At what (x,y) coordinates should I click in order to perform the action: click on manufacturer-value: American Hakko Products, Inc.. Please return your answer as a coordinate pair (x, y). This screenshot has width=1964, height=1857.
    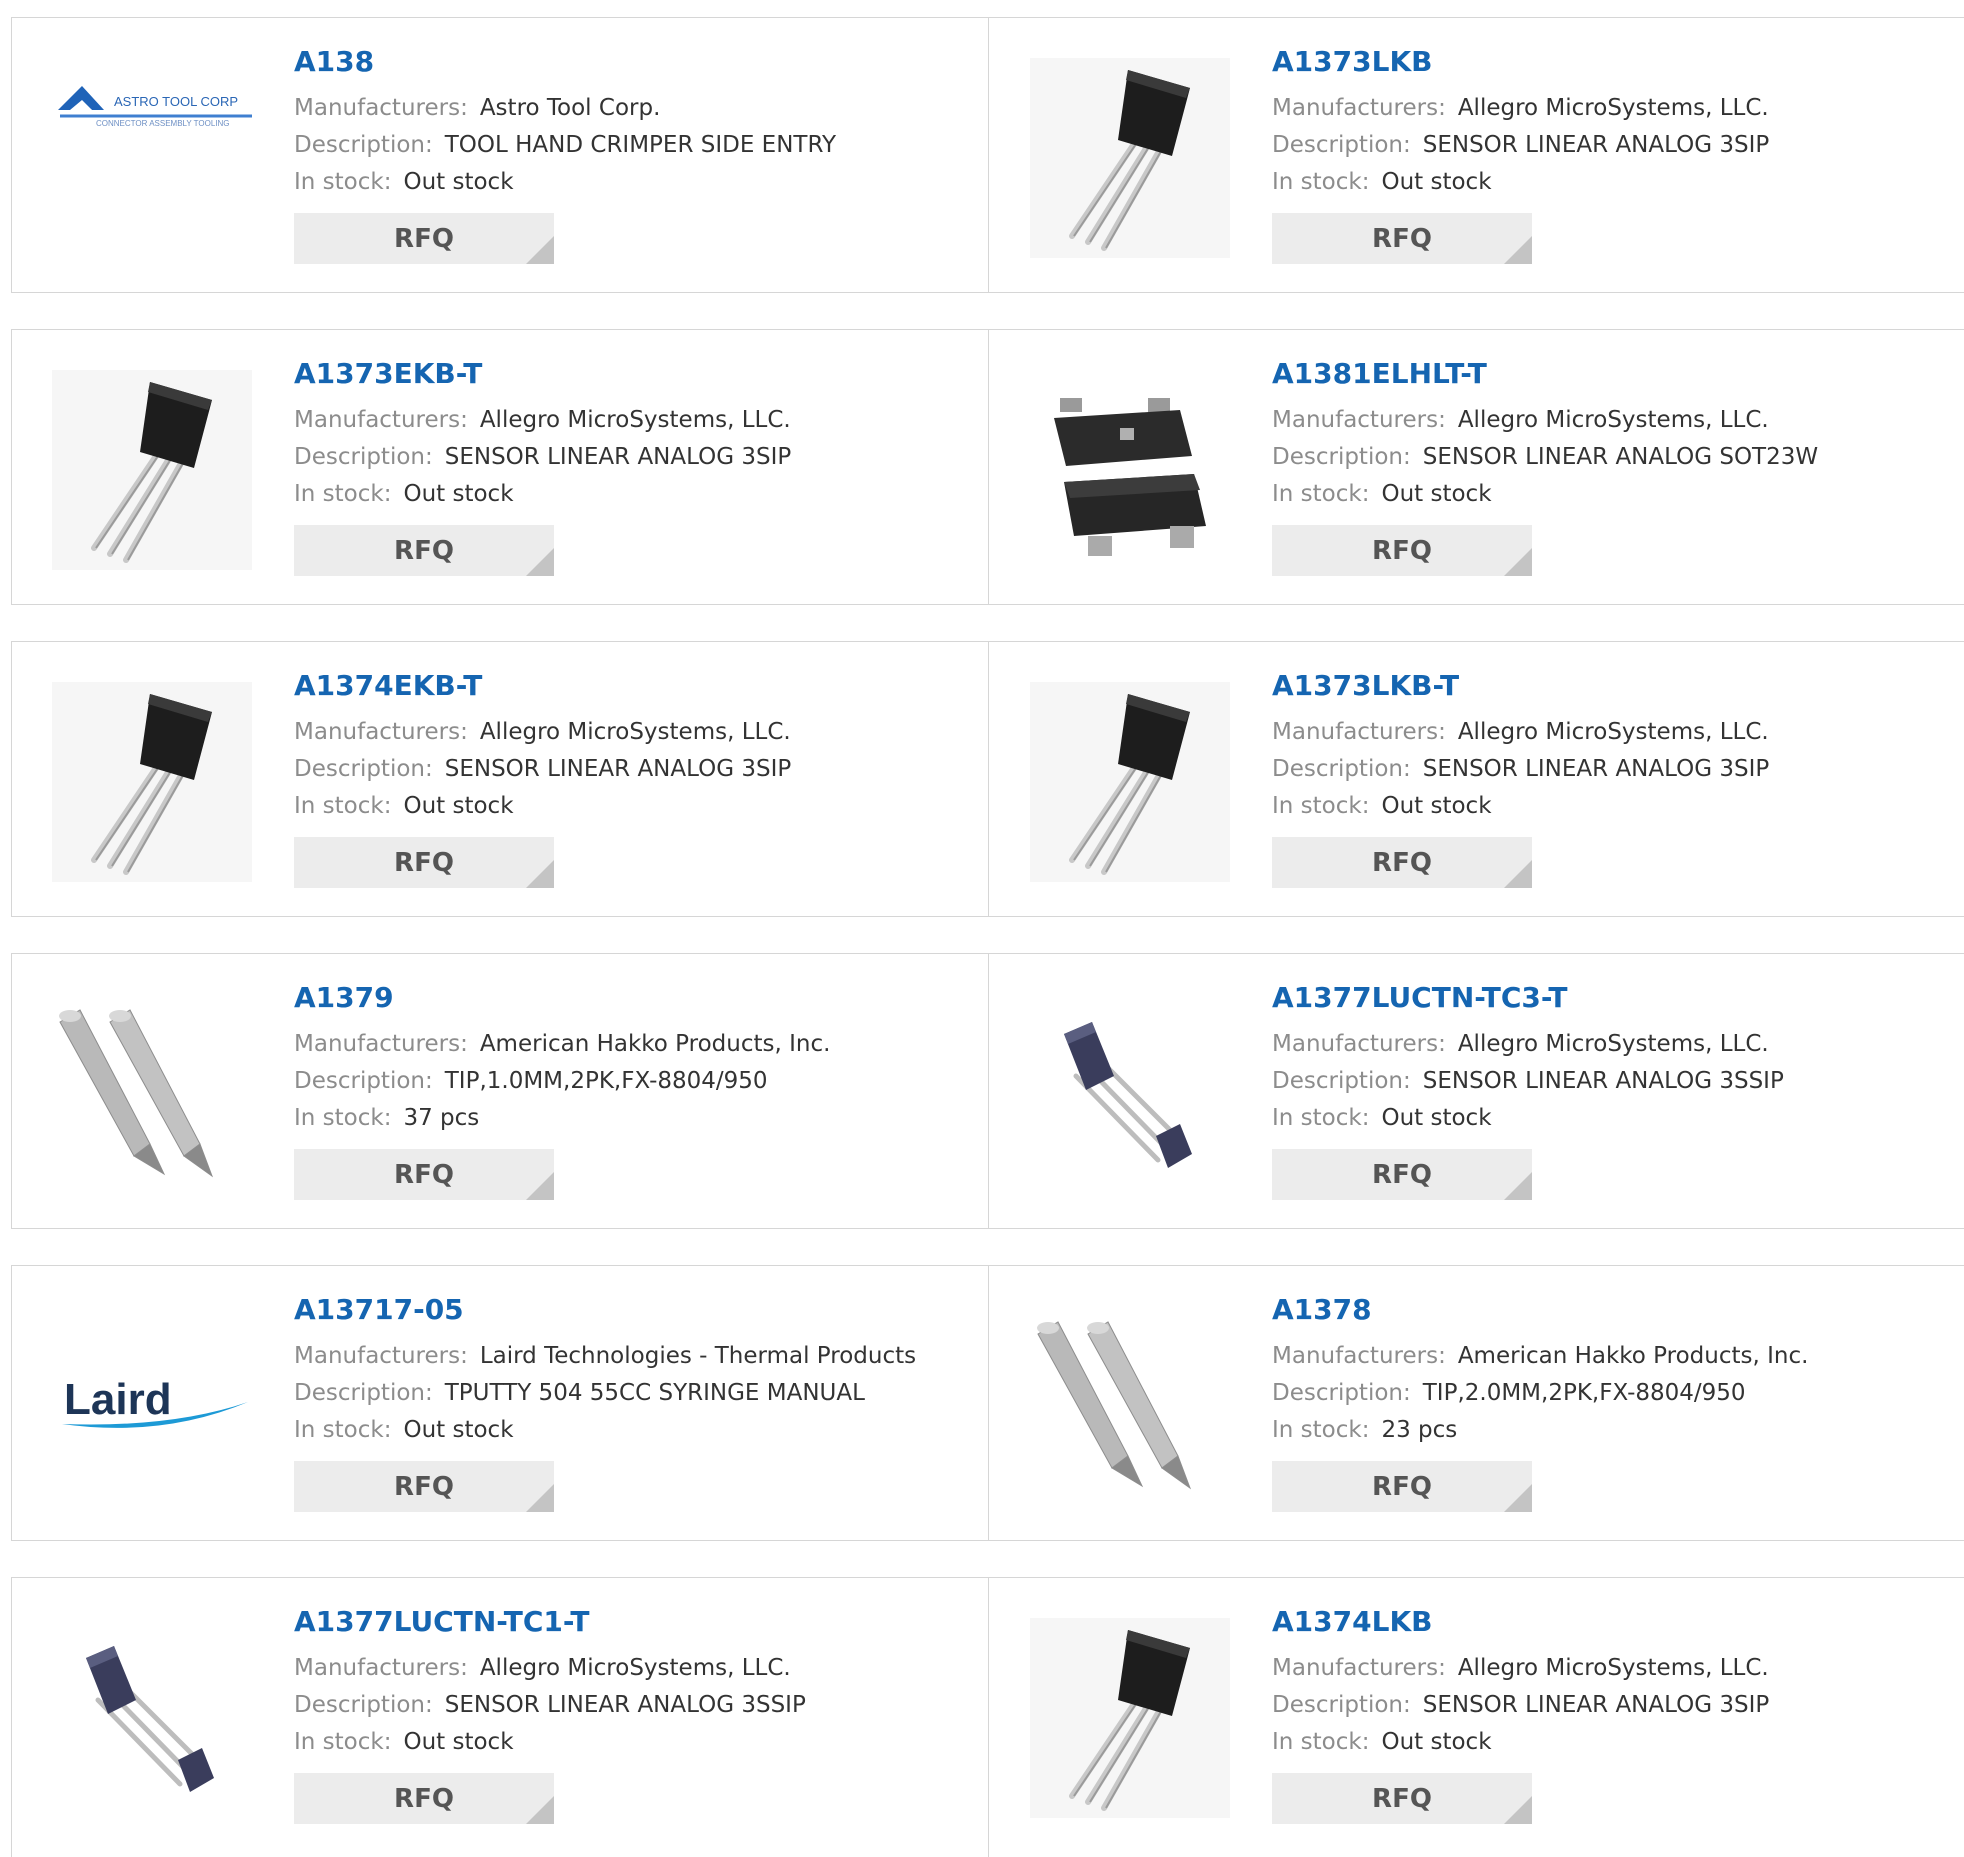
    Looking at the image, I should click on (1633, 1356).